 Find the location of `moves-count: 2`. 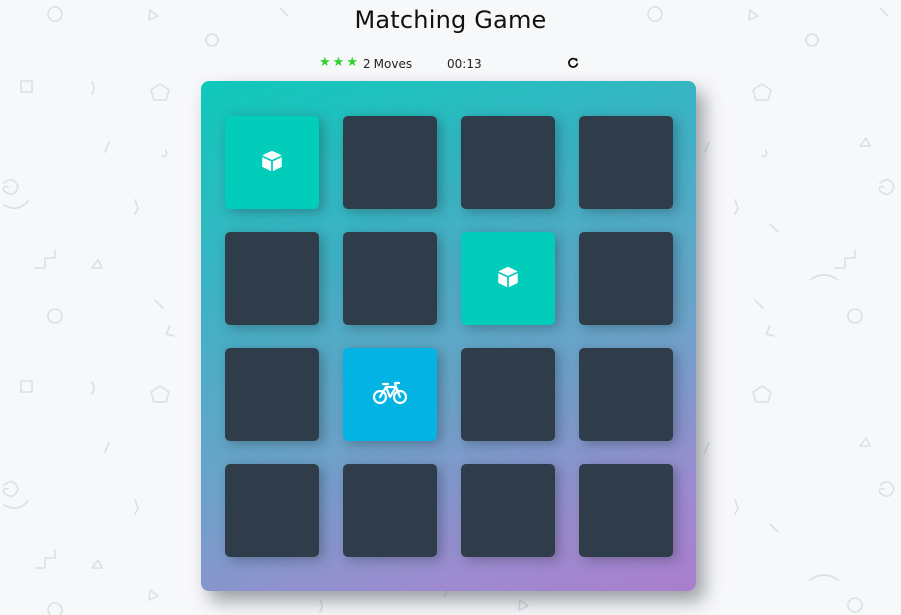

moves-count: 2 is located at coordinates (367, 64).